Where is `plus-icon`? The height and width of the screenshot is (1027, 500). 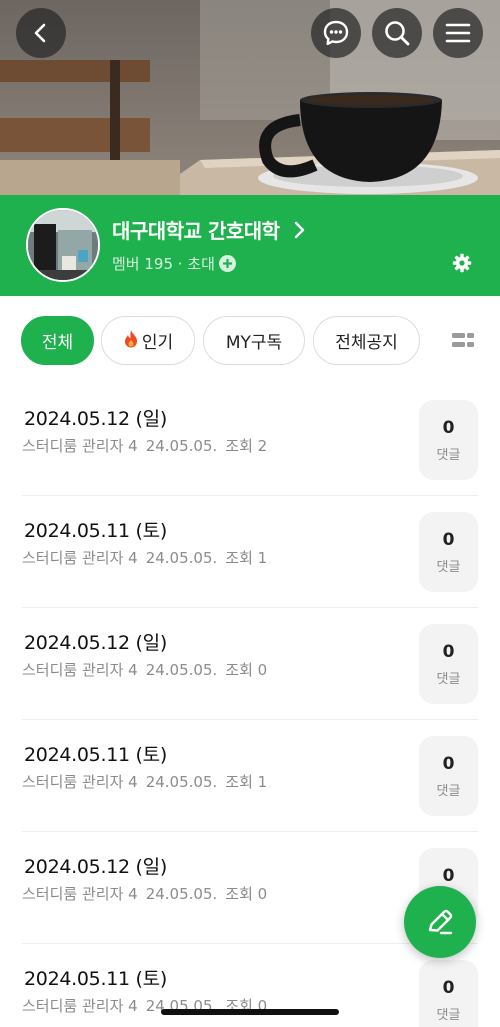
plus-icon is located at coordinates (227, 263).